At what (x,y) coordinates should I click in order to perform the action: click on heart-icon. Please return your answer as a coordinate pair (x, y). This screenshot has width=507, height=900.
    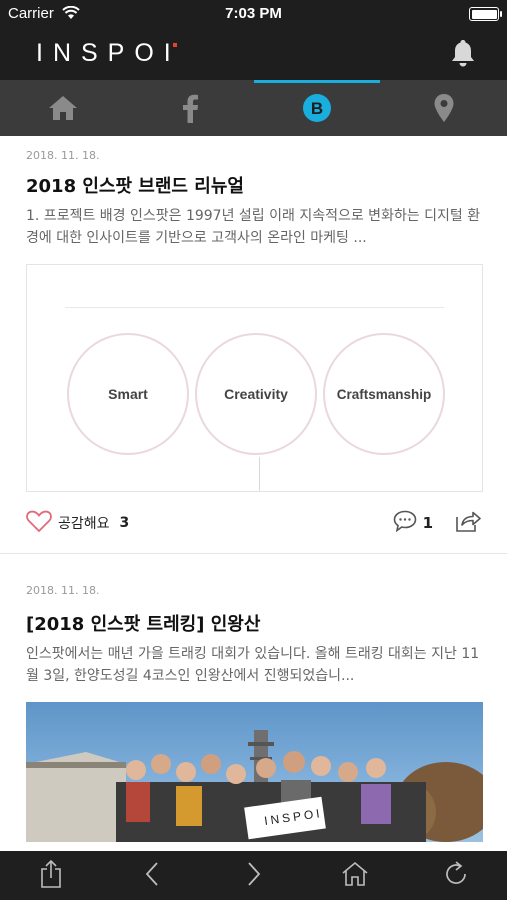
    Looking at the image, I should click on (39, 523).